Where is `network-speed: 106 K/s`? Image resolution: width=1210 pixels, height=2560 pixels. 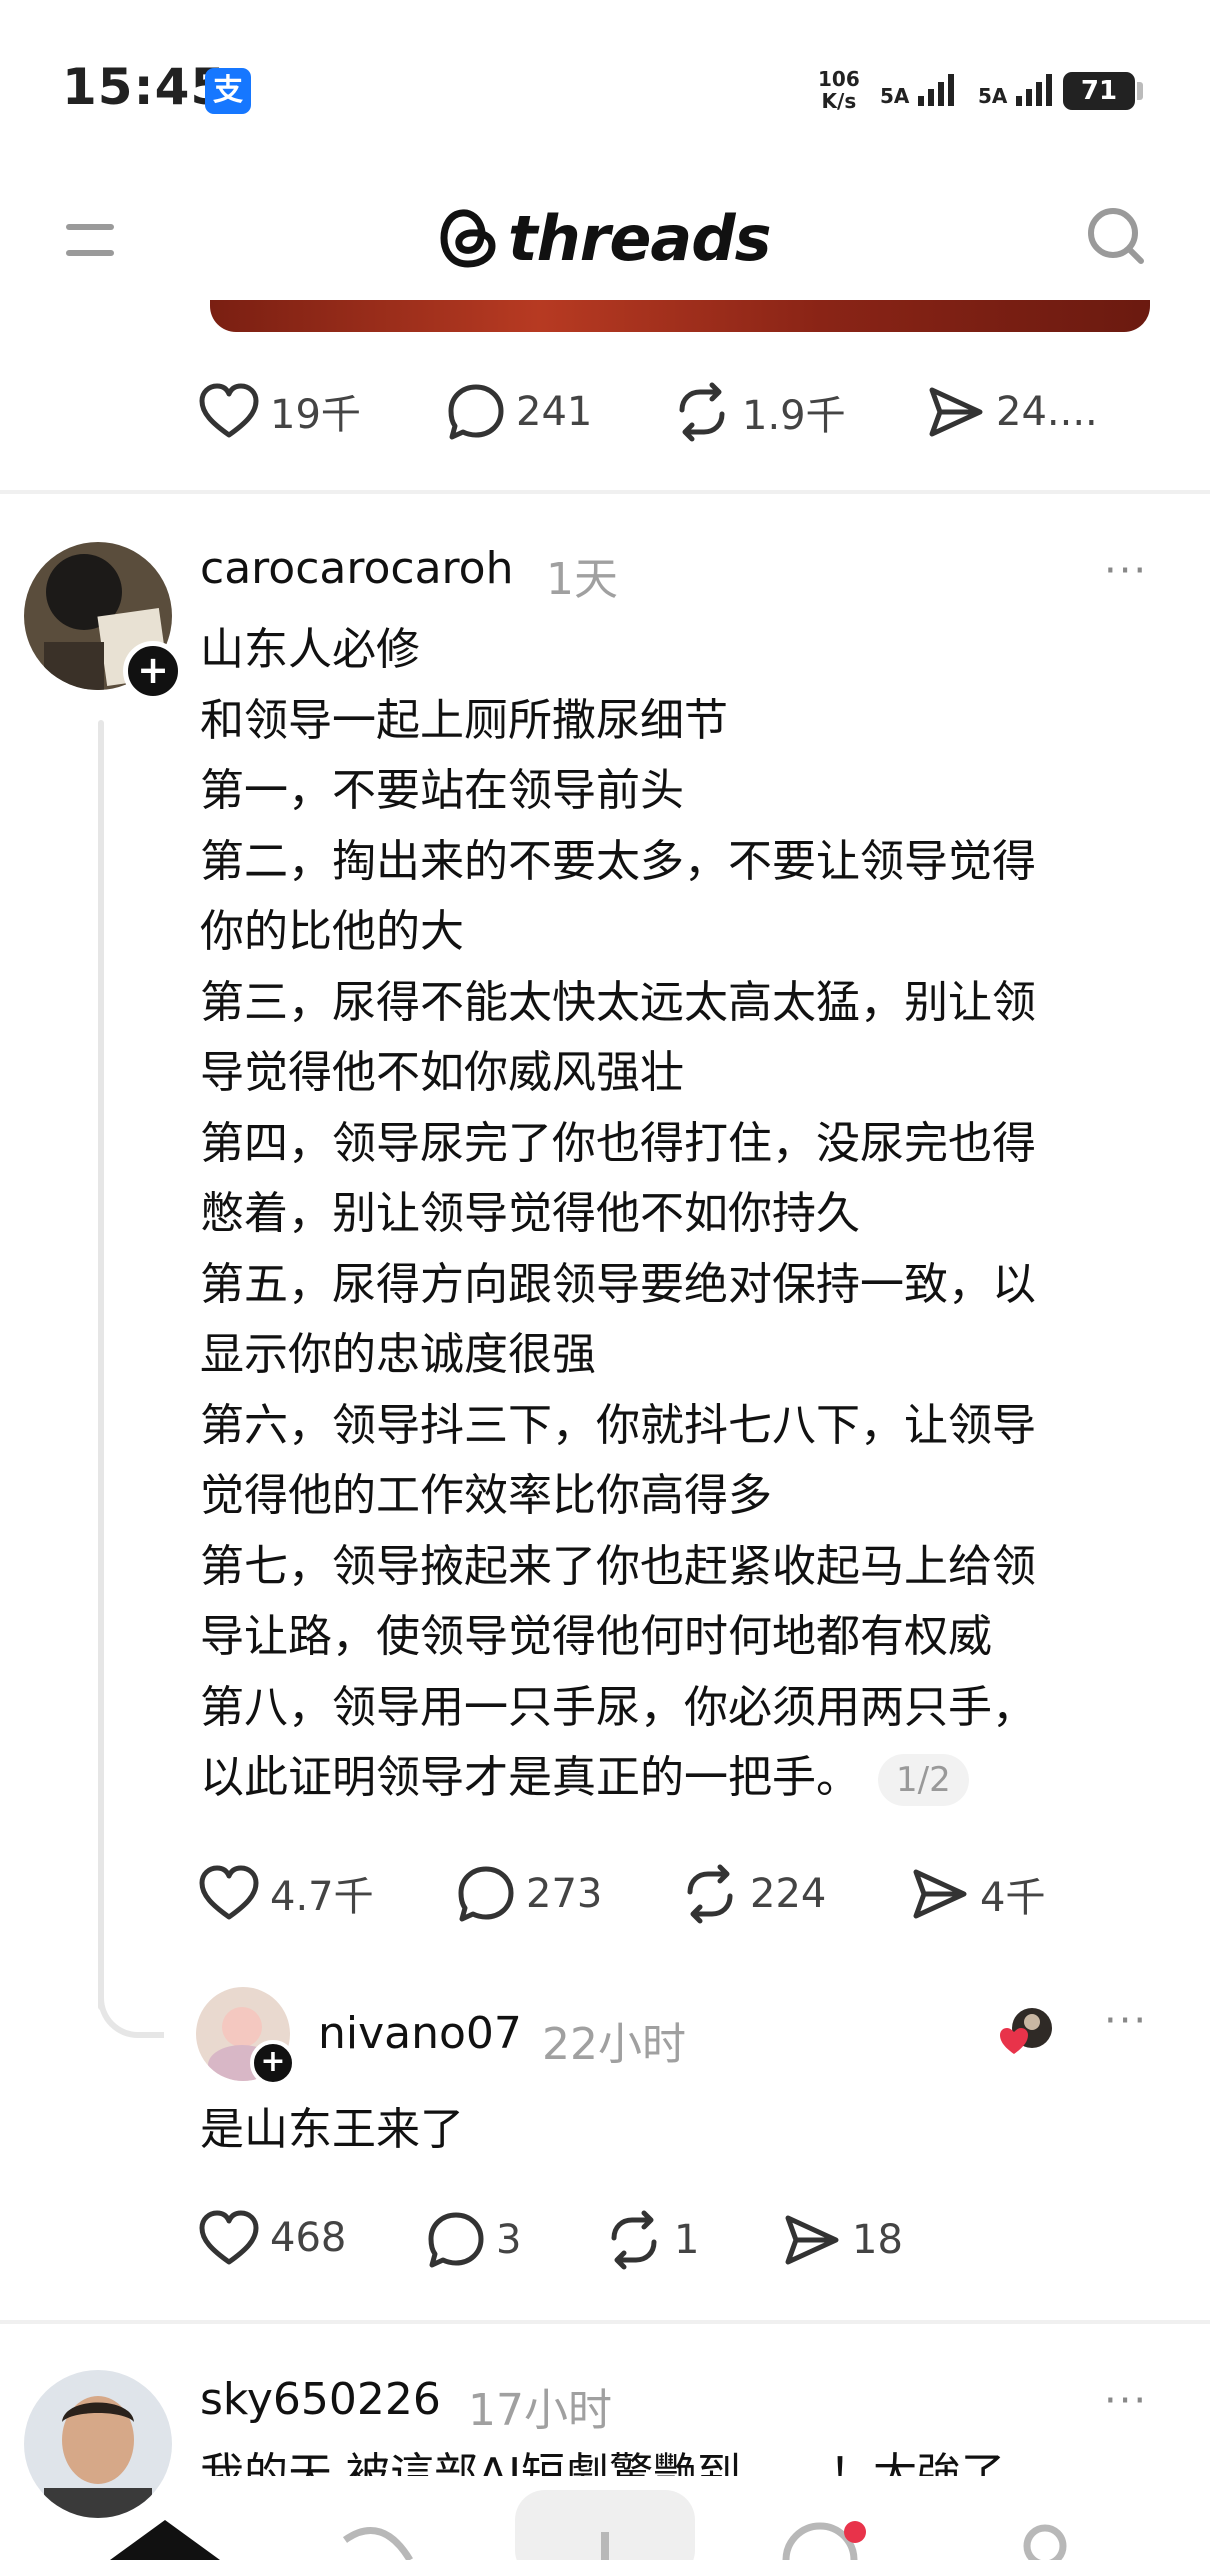
network-speed: 106 K/s is located at coordinates (839, 90).